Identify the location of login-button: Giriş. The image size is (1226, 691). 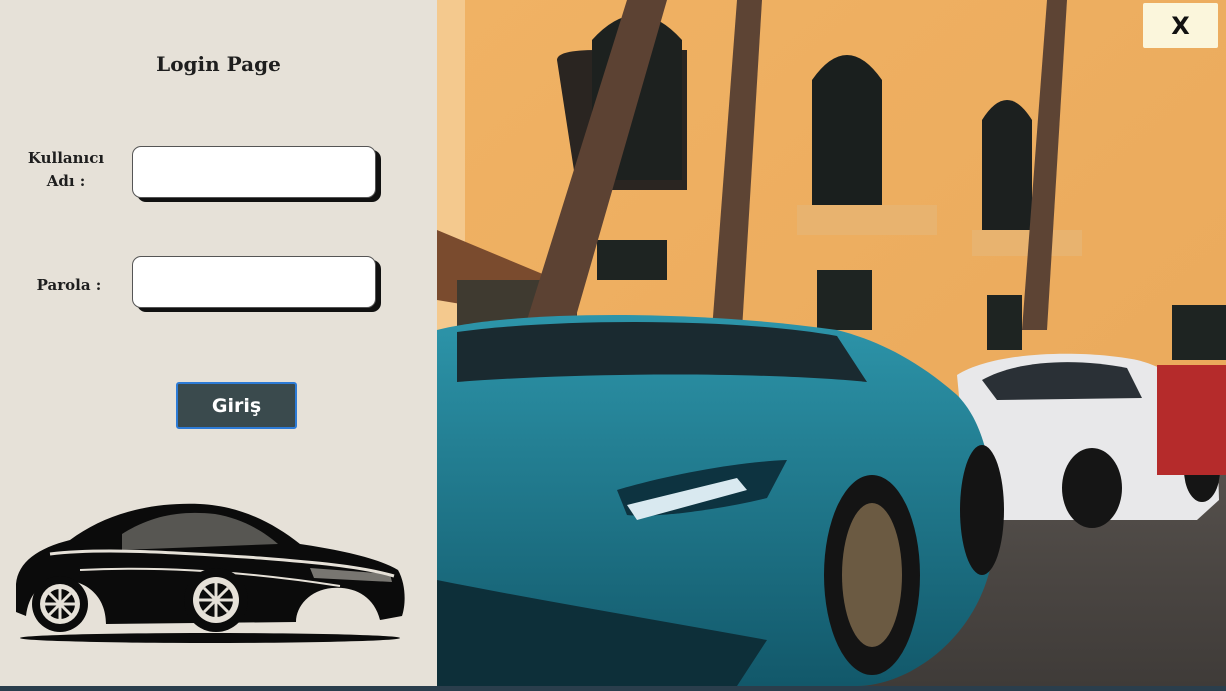
(236, 405).